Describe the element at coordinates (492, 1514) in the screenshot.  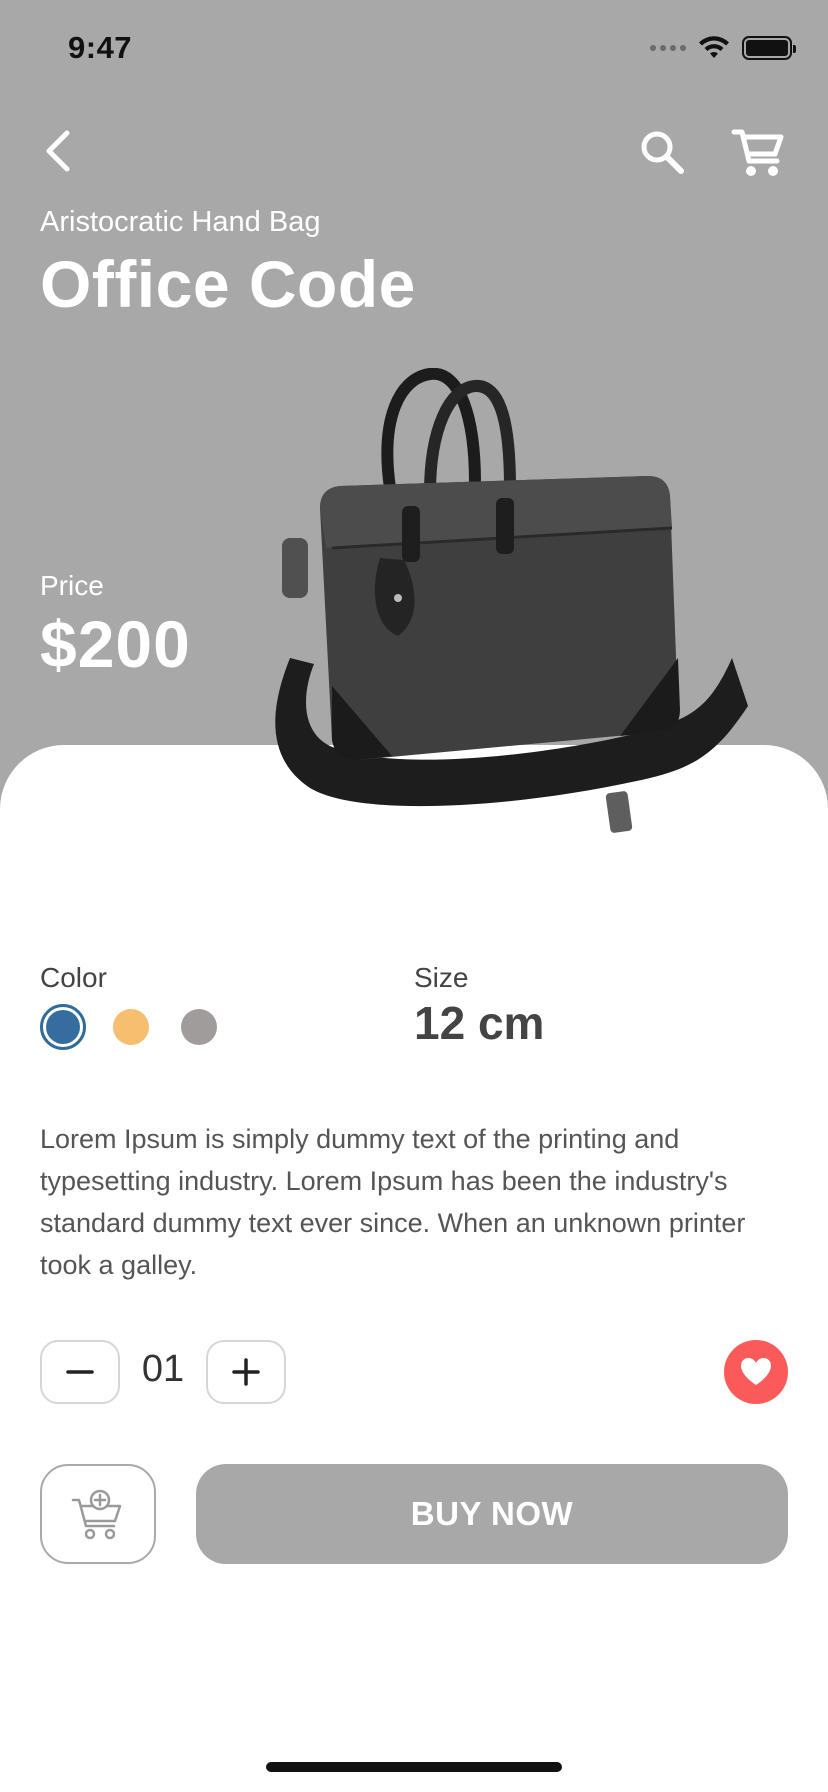
I see `buy-now-button: BUY NOW` at that location.